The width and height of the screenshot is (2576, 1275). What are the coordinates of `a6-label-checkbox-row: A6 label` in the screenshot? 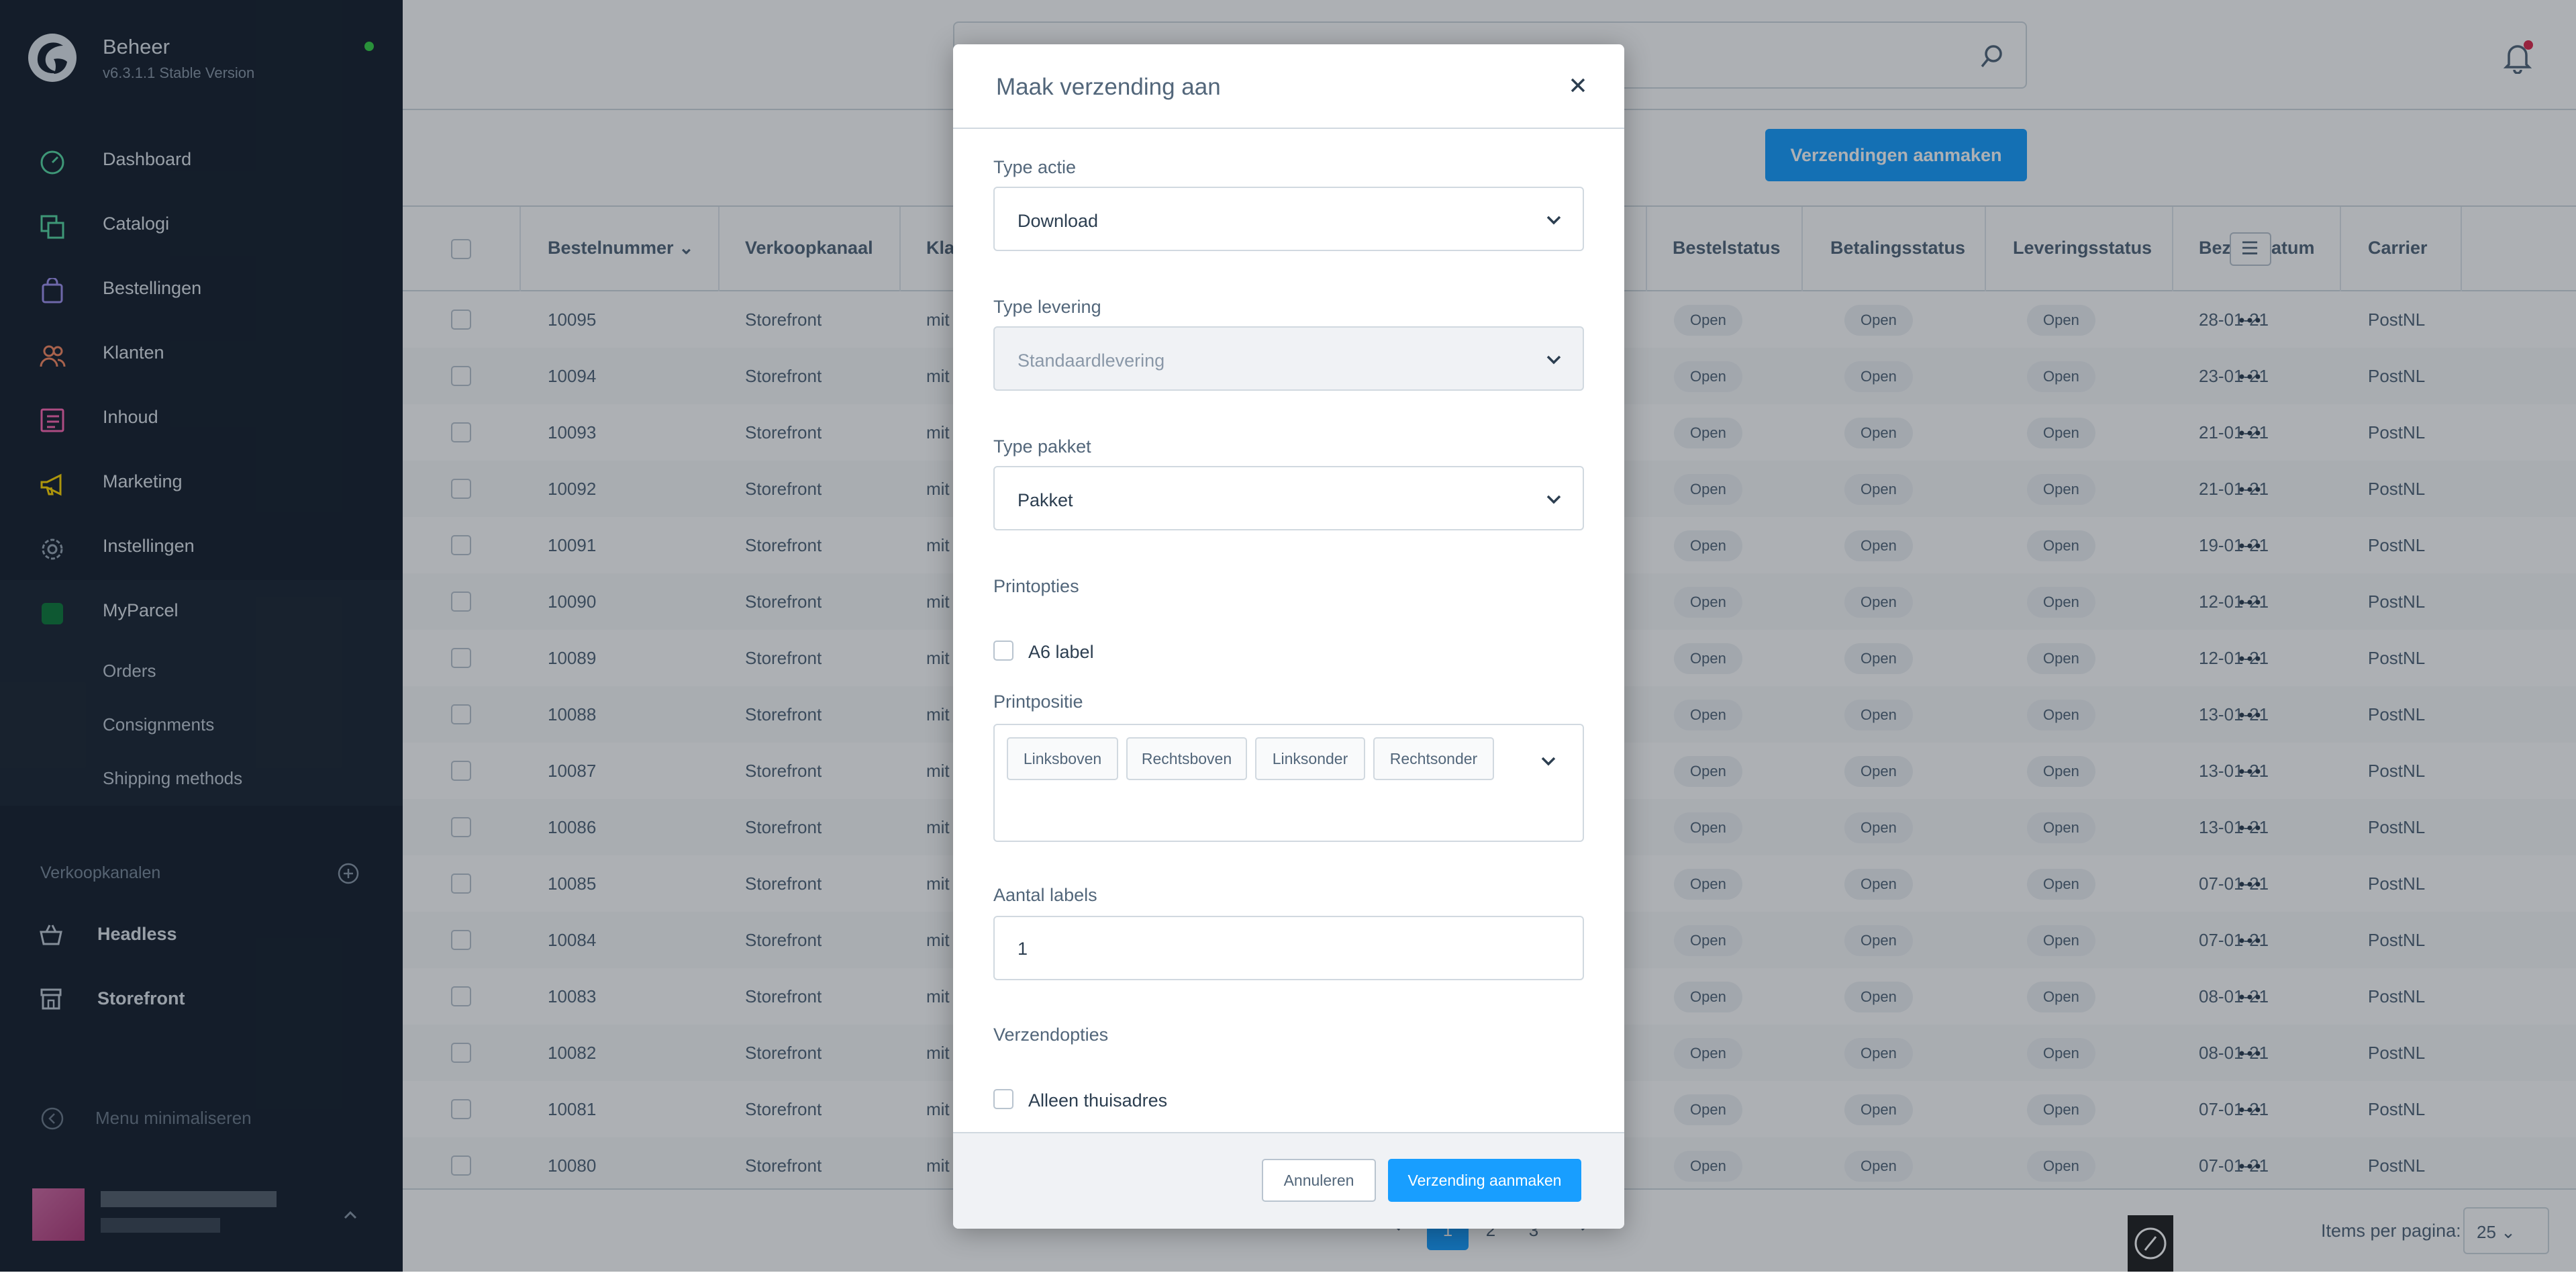 It's located at (1194, 651).